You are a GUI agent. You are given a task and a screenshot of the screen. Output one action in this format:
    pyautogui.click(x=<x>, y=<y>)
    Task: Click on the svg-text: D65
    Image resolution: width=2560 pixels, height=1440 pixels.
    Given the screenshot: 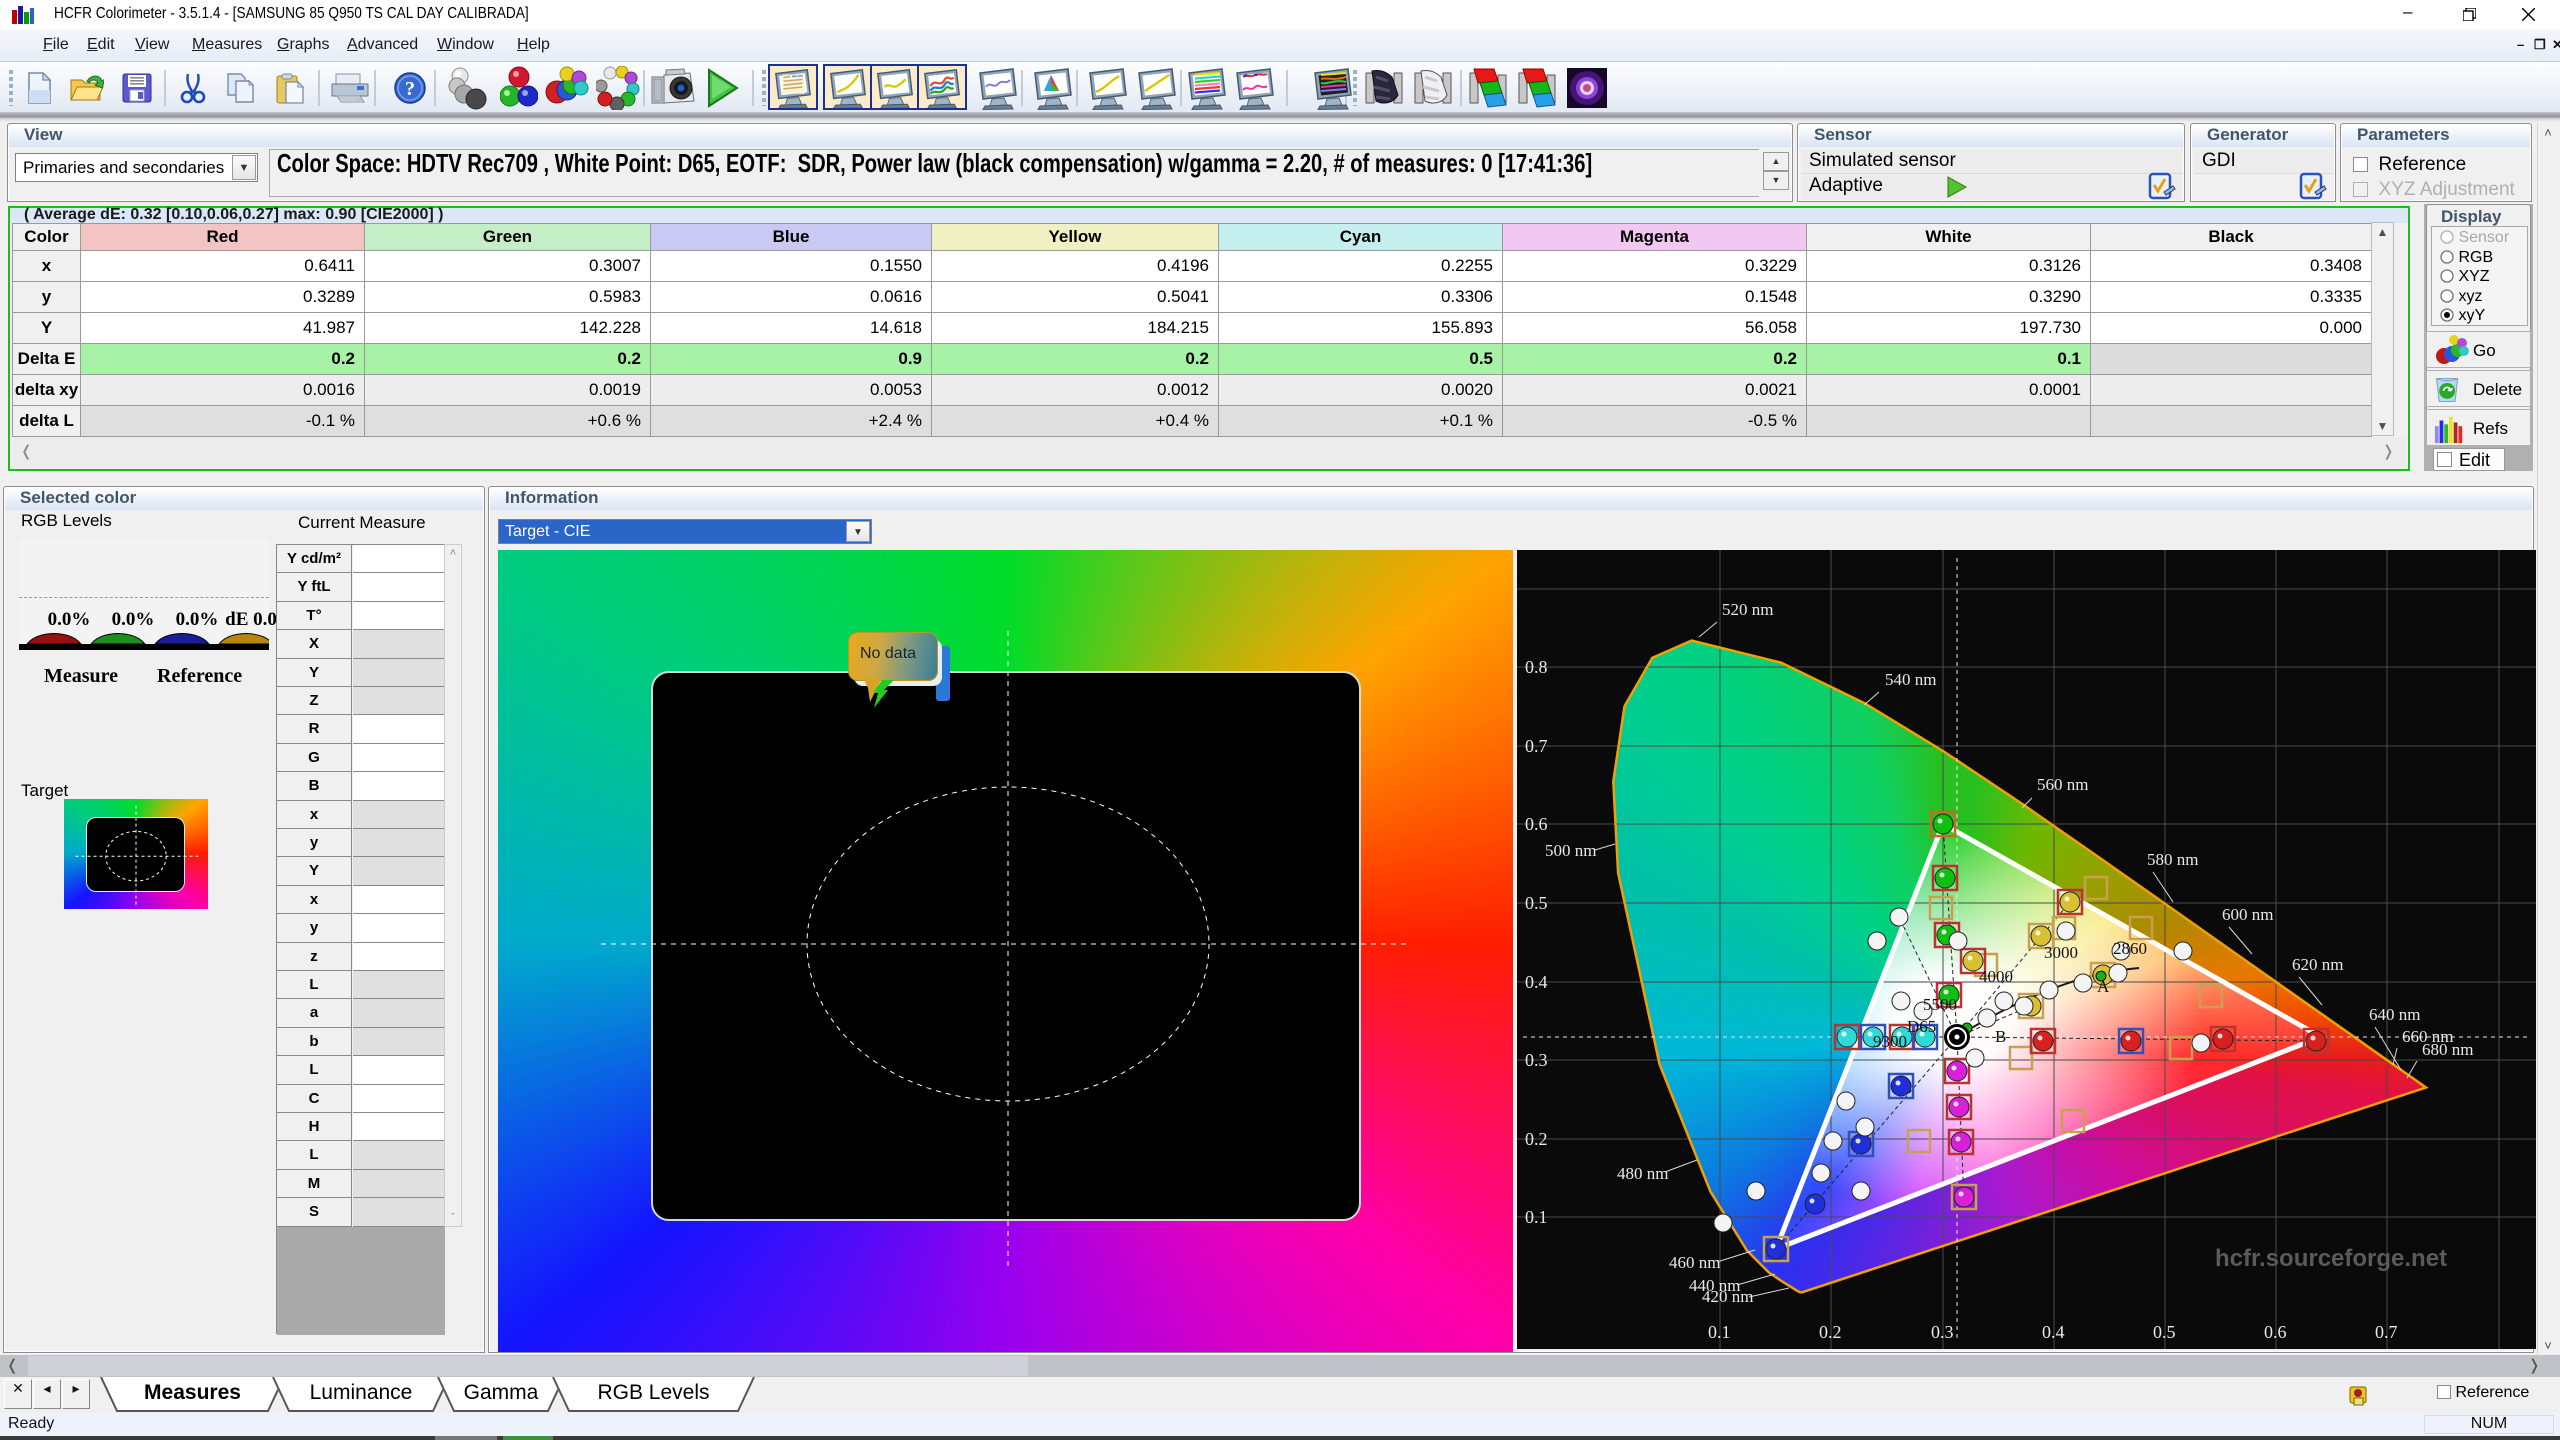 What is the action you would take?
    pyautogui.click(x=1921, y=1026)
    